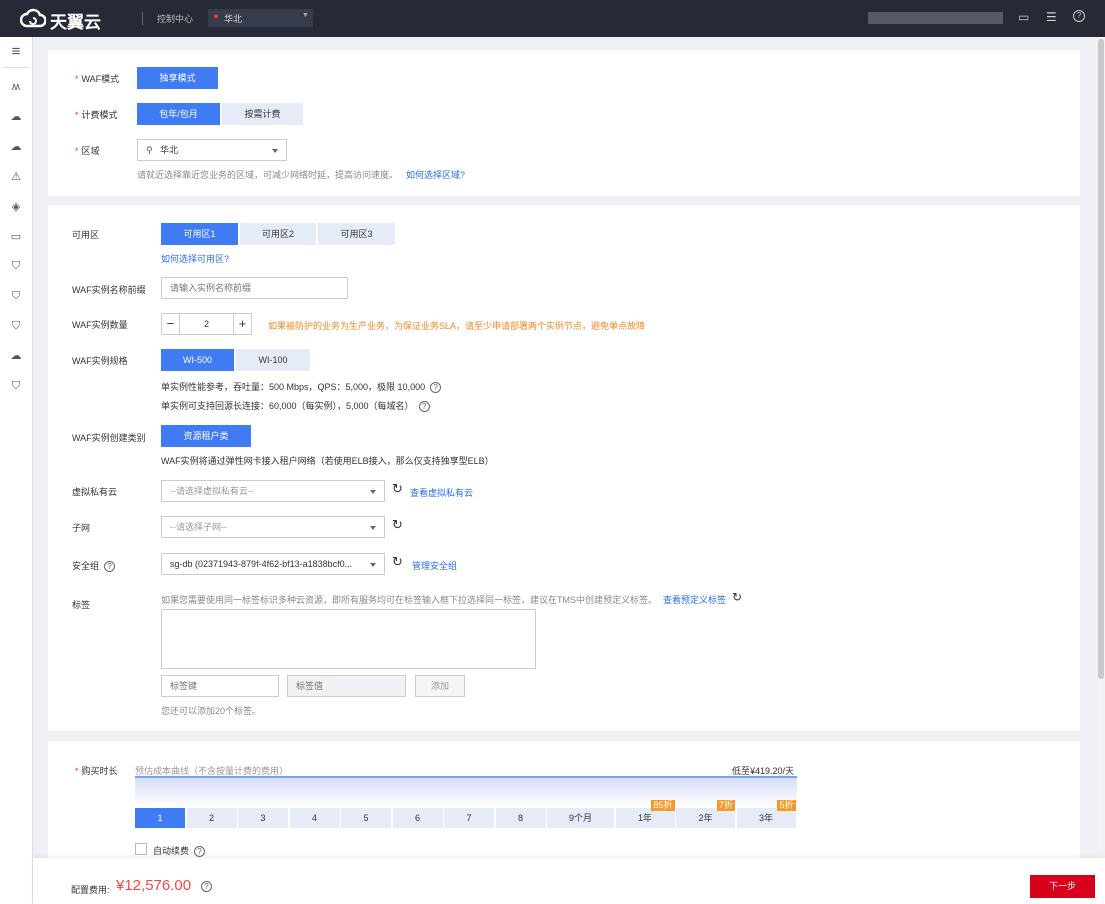 The image size is (1105, 904). I want to click on plus-icon: +, so click(242, 324).